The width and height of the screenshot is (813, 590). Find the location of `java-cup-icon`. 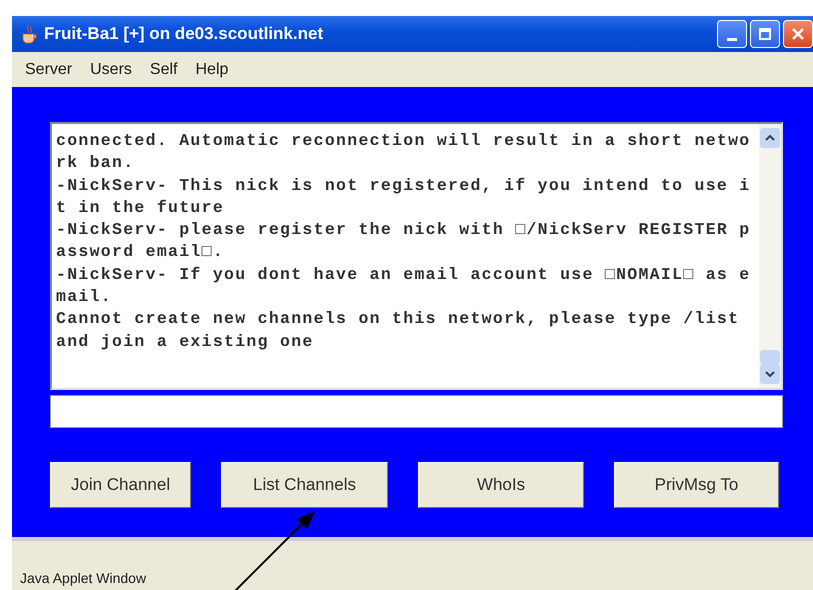

java-cup-icon is located at coordinates (29, 34).